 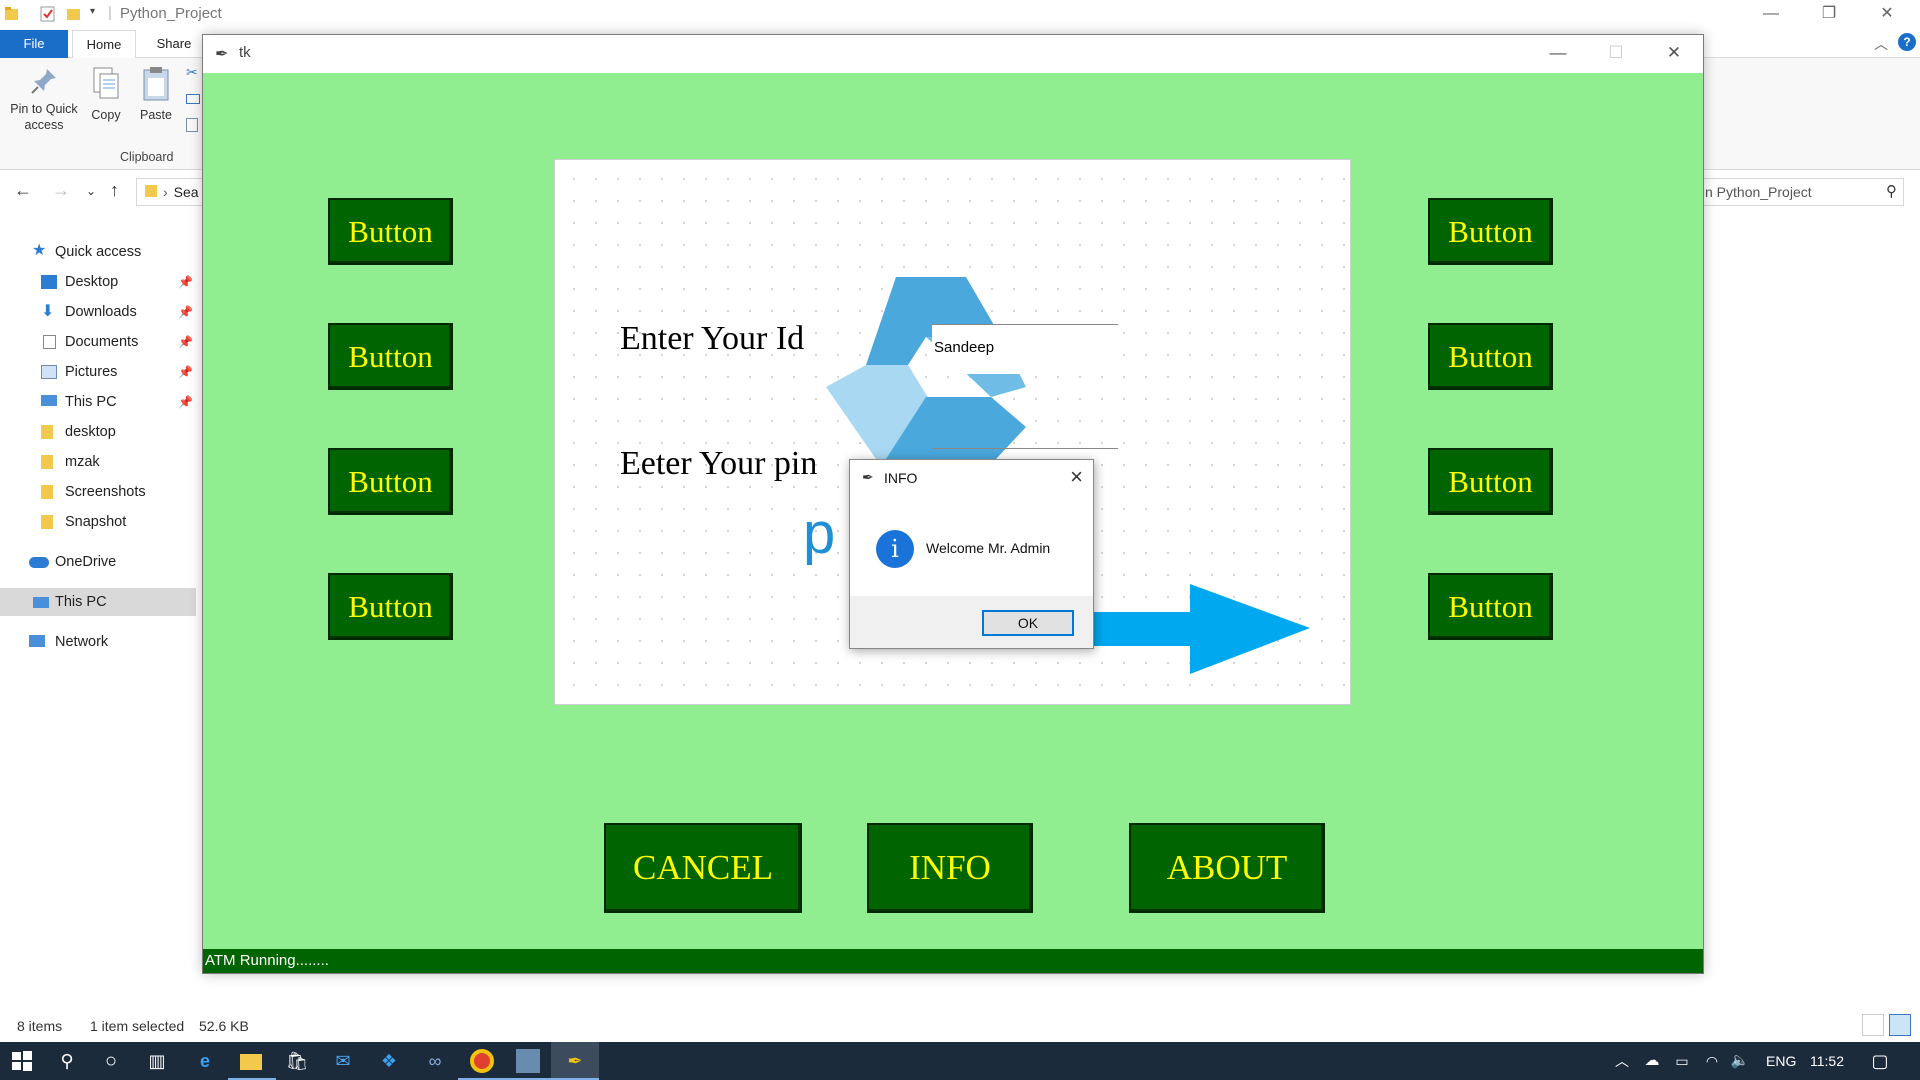 I want to click on sidebar-item-desktop-folder: desktop, so click(x=98, y=432).